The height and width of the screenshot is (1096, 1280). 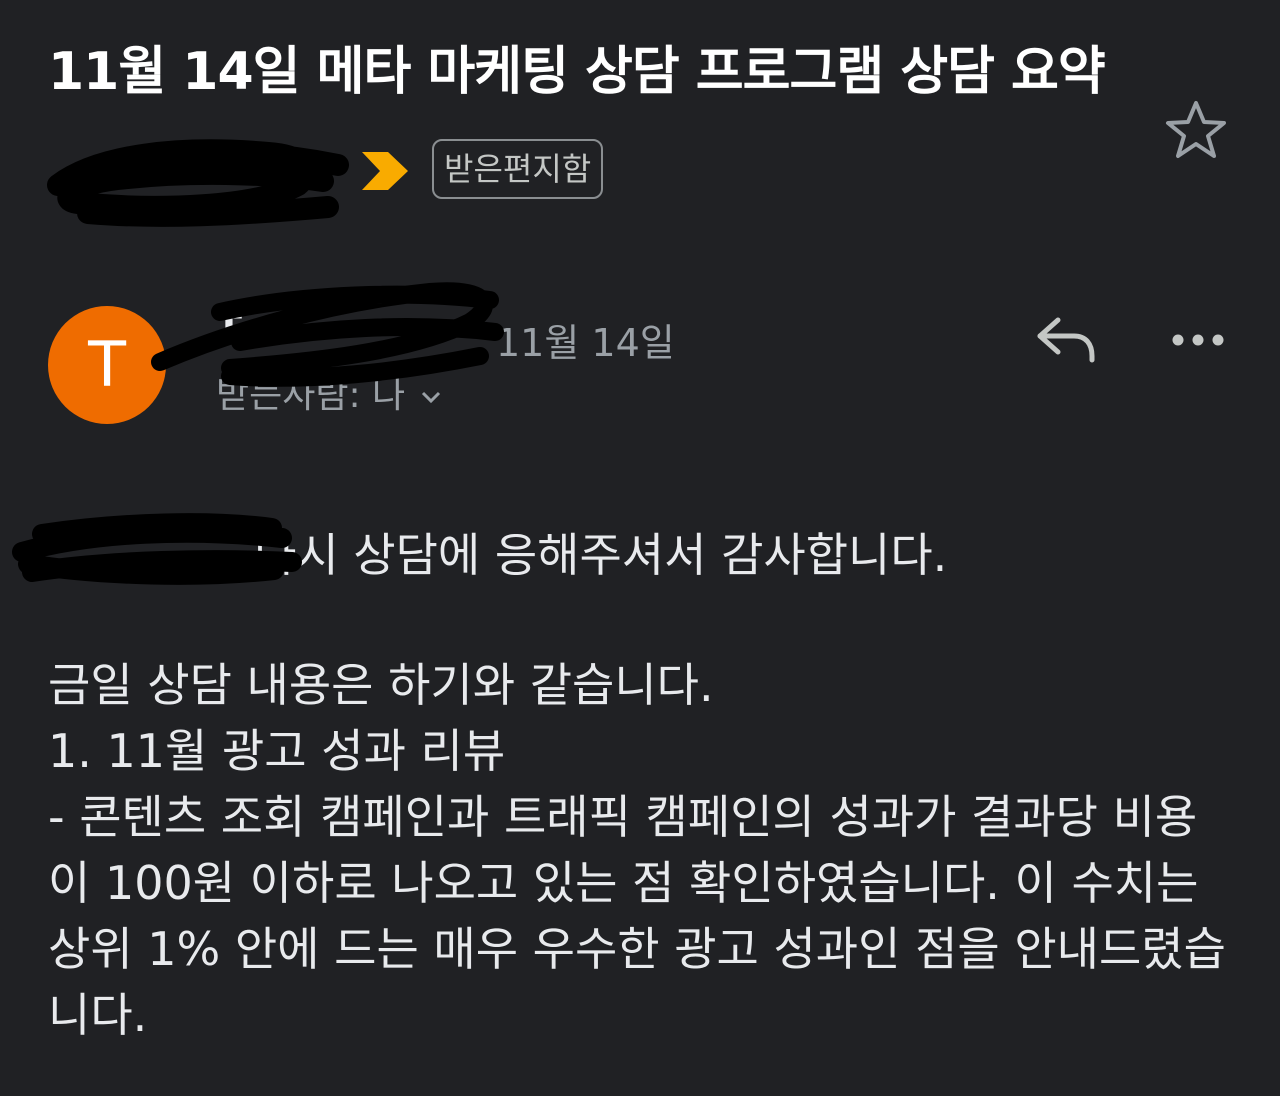 What do you see at coordinates (518, 169) in the screenshot?
I see `label-chip-inbox: 받은편지함` at bounding box center [518, 169].